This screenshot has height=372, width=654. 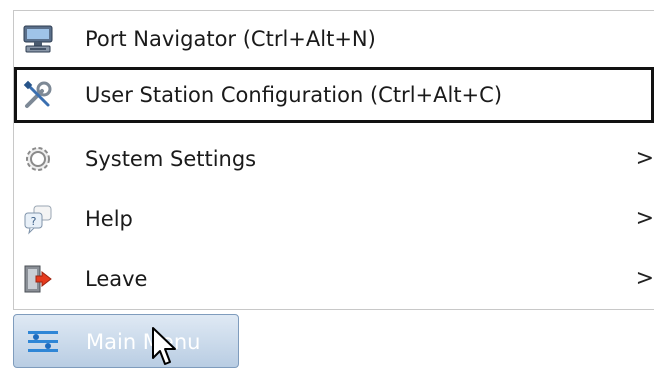 I want to click on menu-item-system-settings: System Settings >, so click(x=334, y=159).